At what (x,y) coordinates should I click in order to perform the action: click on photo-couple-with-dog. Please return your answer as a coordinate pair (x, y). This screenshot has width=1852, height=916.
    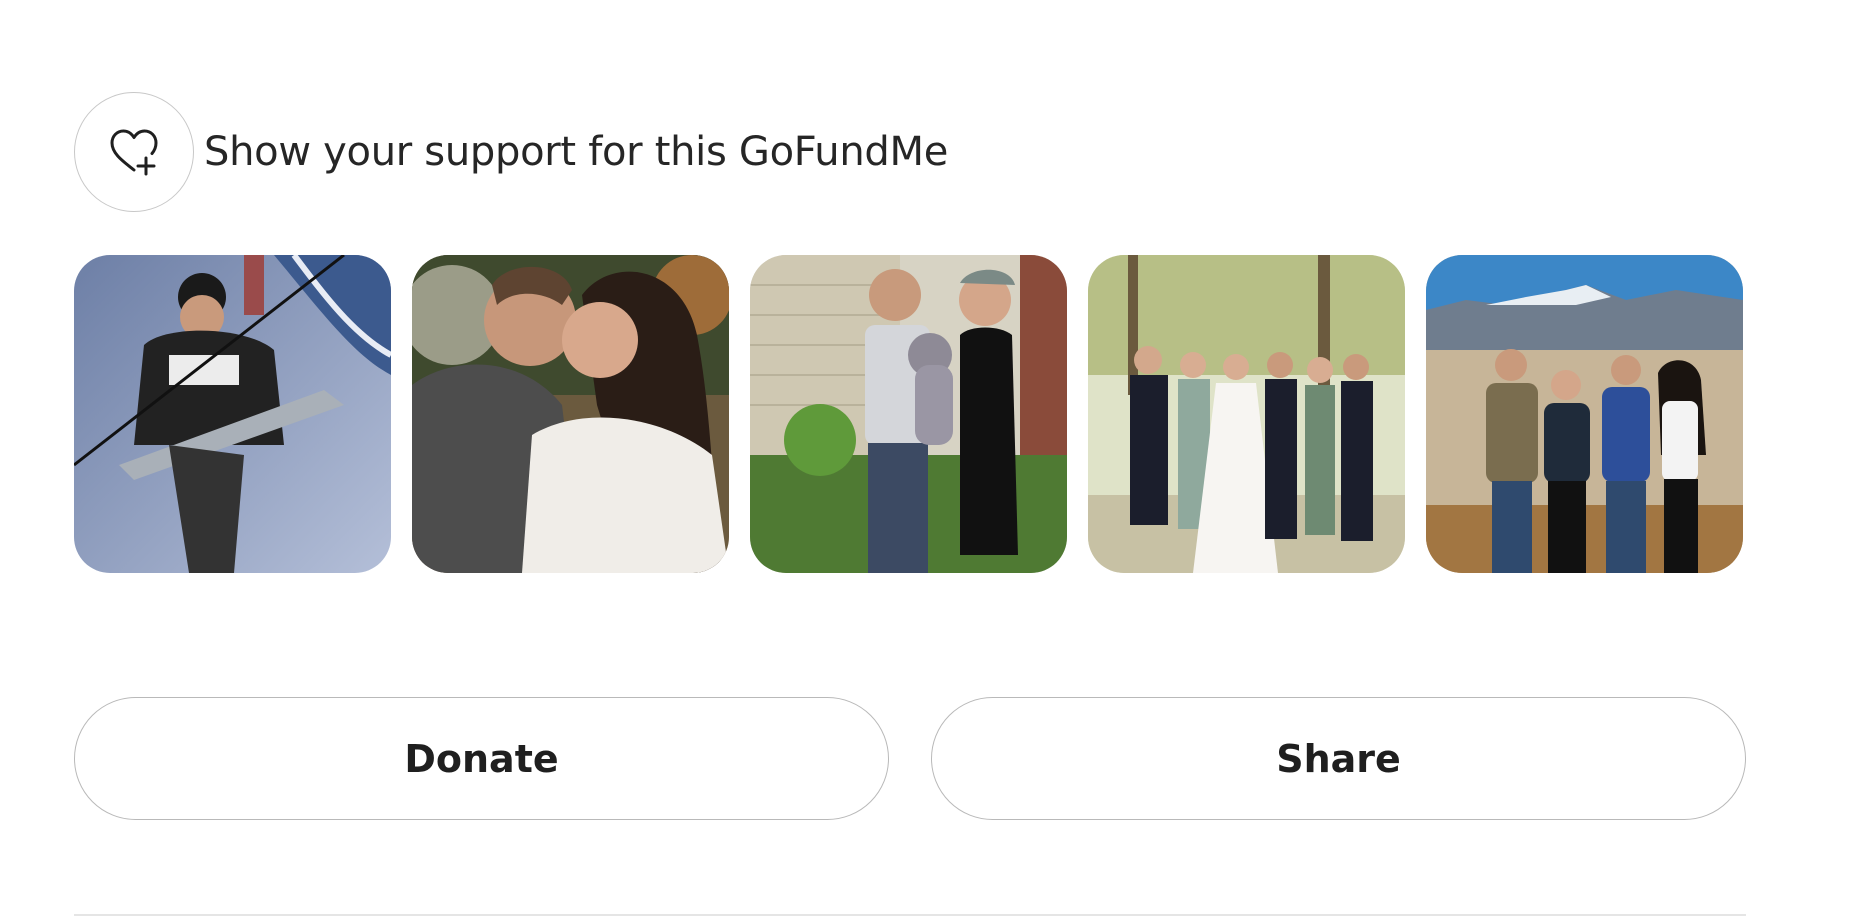
    Looking at the image, I should click on (908, 414).